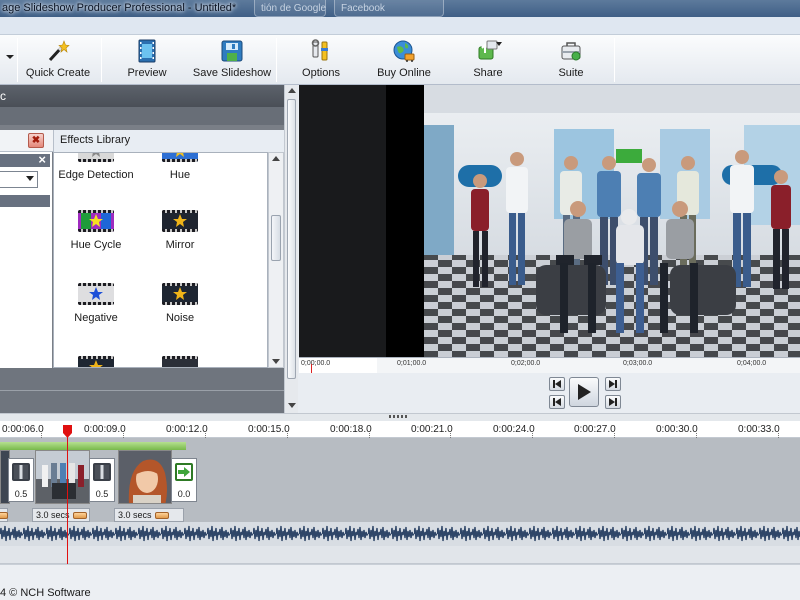 This screenshot has height=600, width=800. I want to click on save-slideshow-icon, so click(232, 51).